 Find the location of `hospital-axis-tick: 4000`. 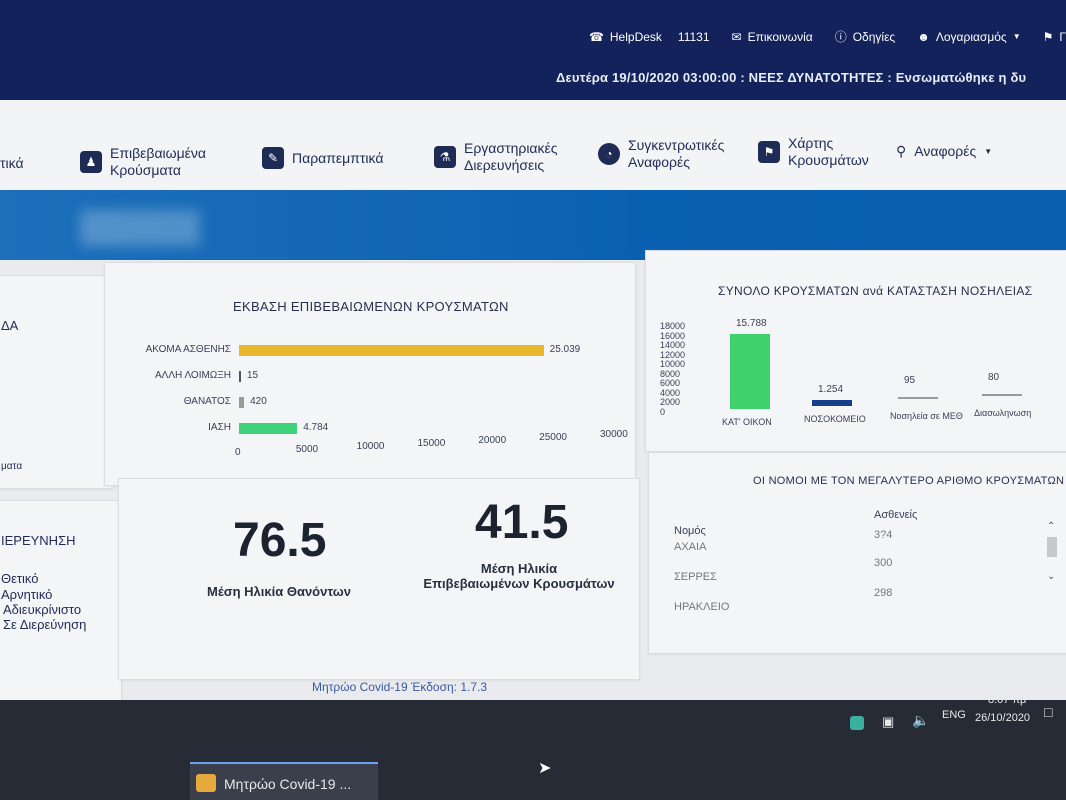

hospital-axis-tick: 4000 is located at coordinates (670, 392).